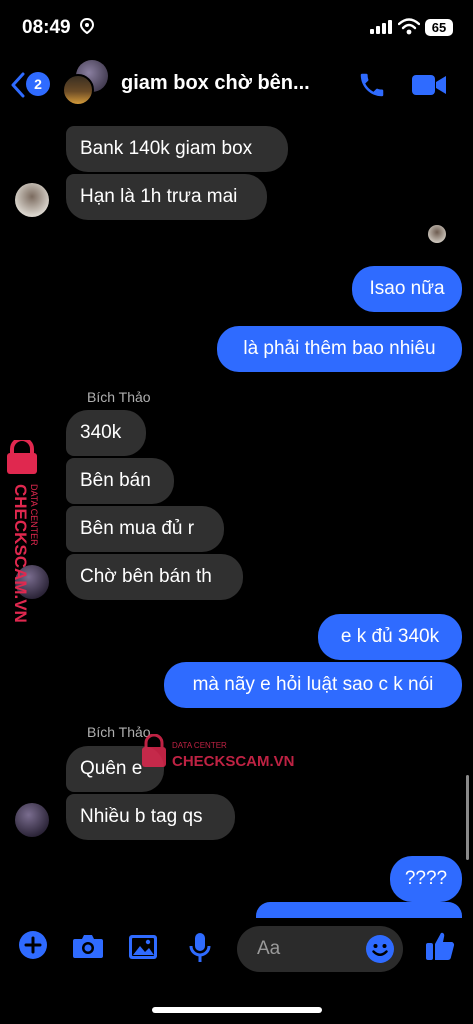  Describe the element at coordinates (34, 515) in the screenshot. I see `watermark-tagline-text: DATA CENTER` at that location.